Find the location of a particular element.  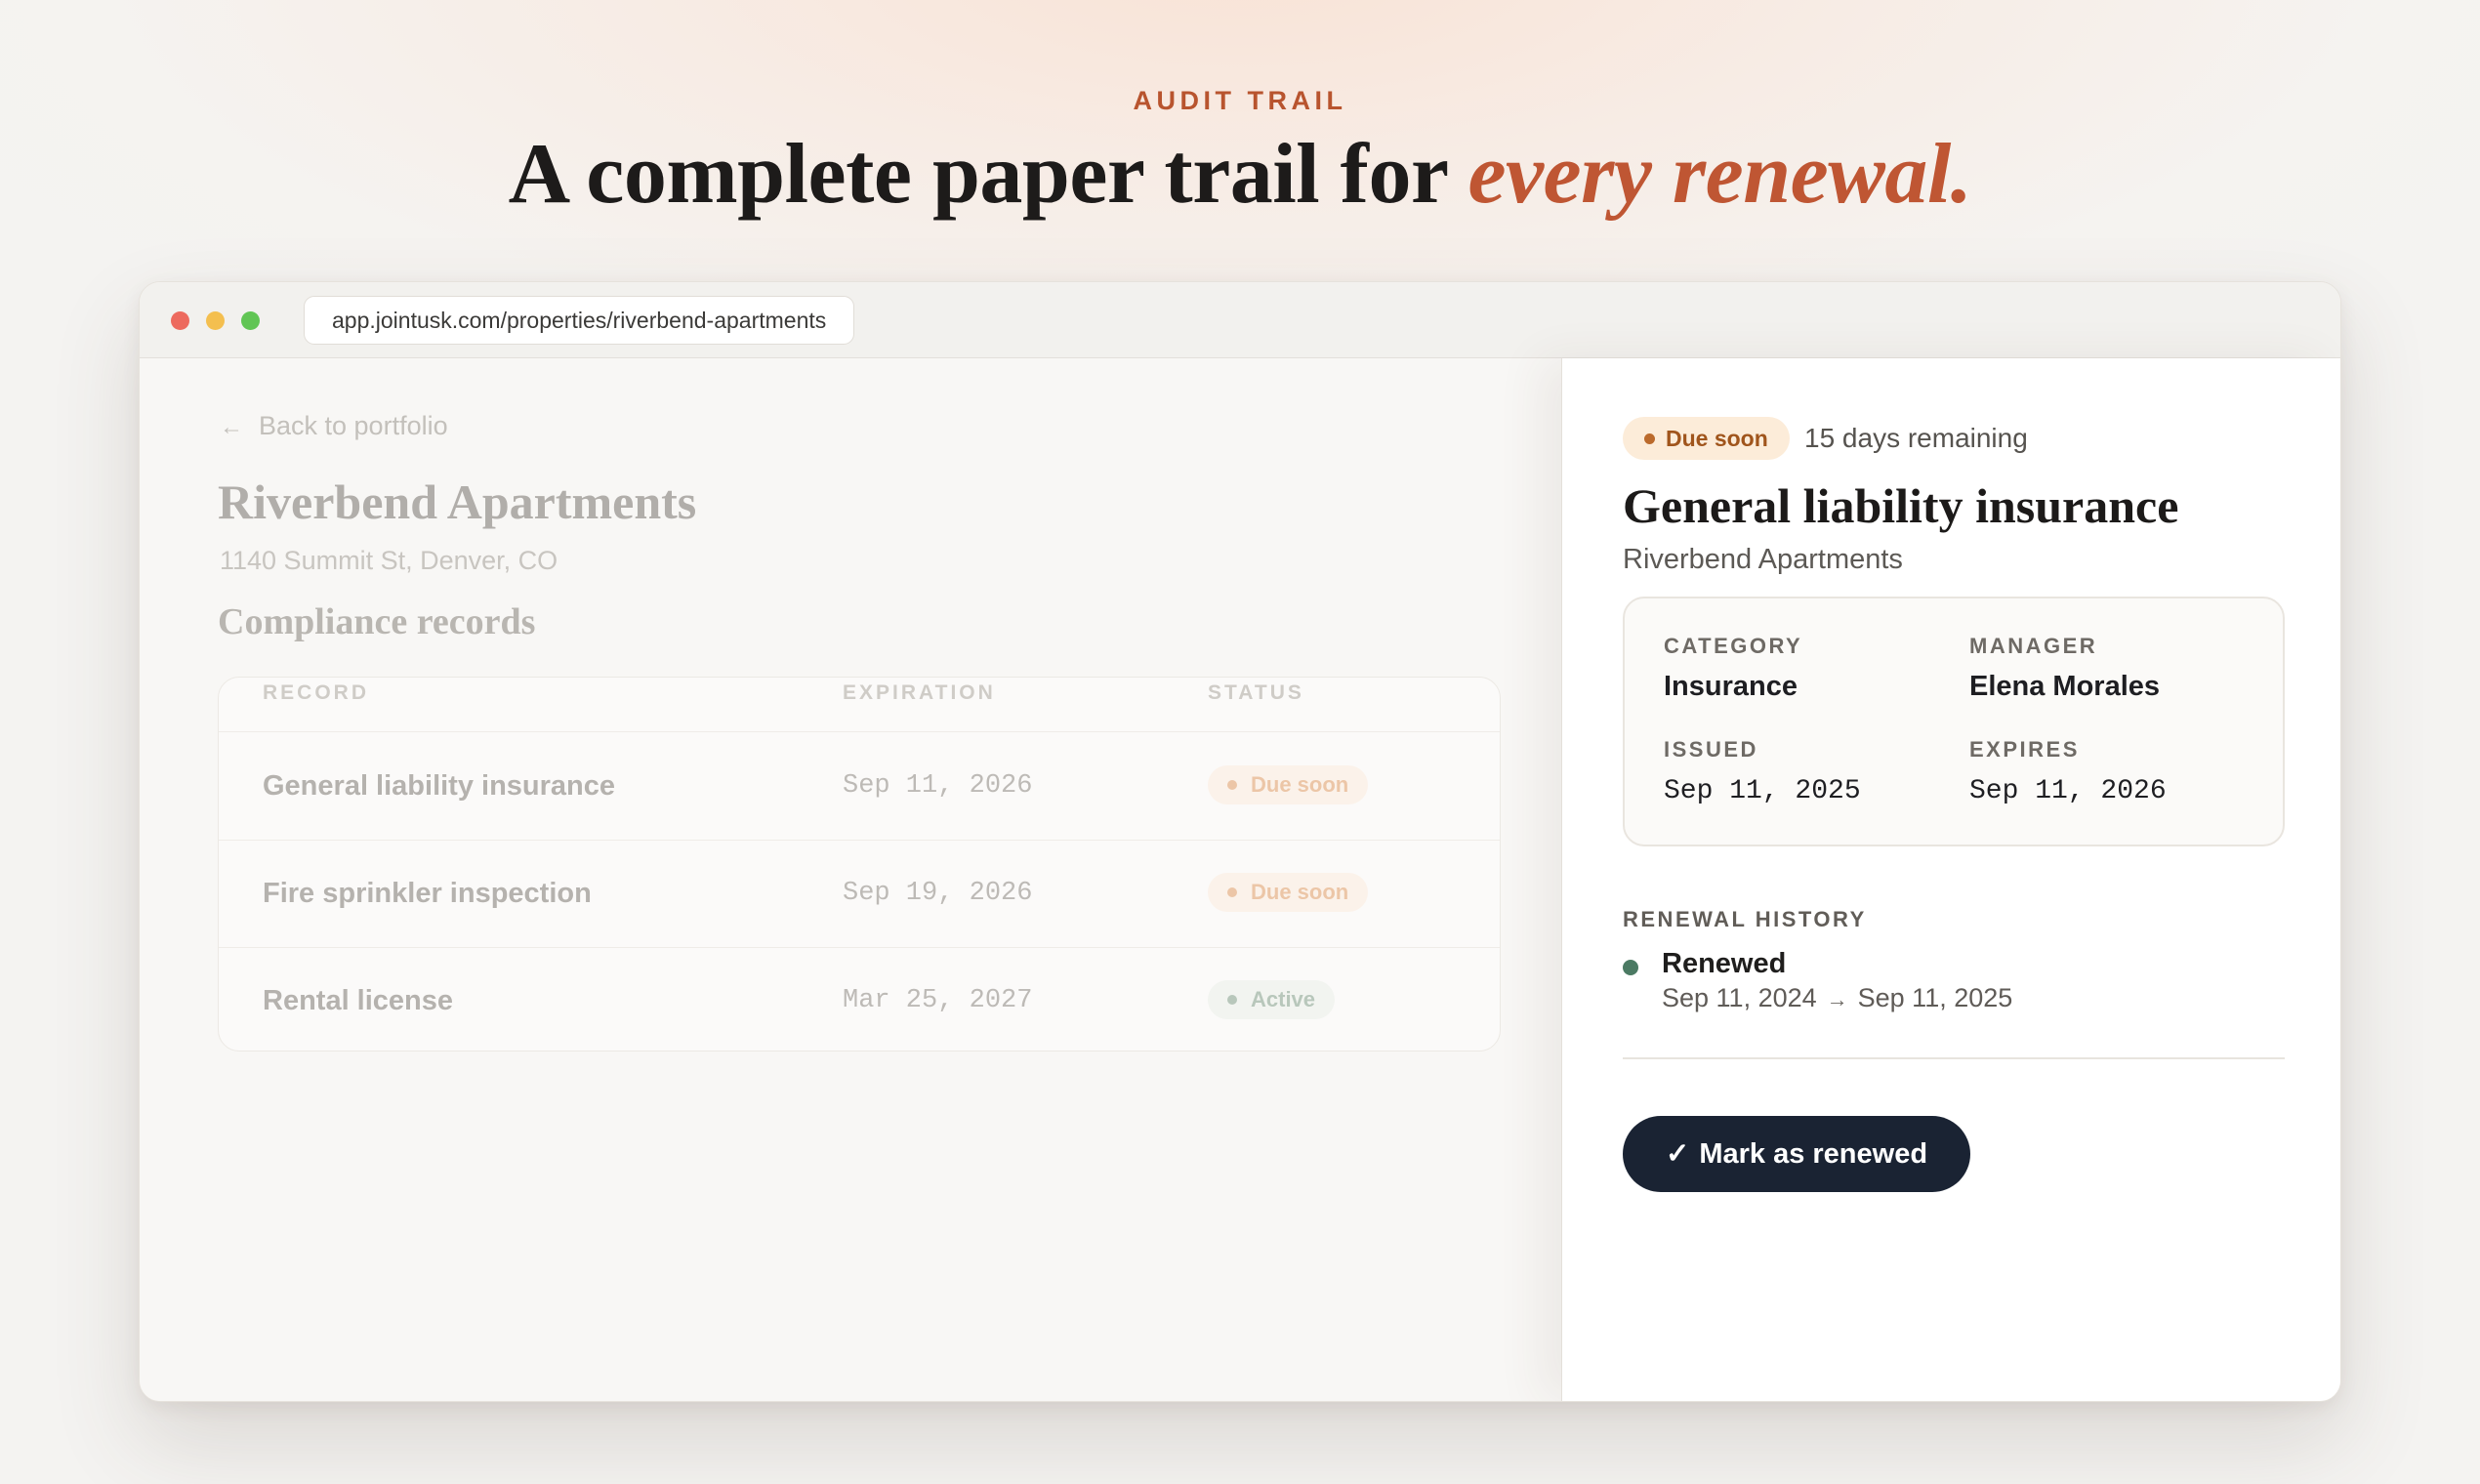

manager-value: Elena Morales is located at coordinates (2065, 687).